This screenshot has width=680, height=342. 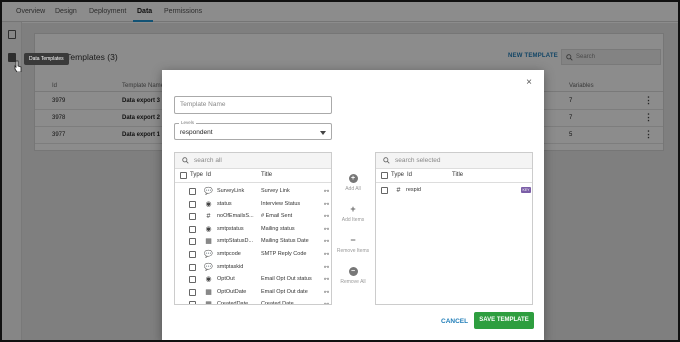 I want to click on list-item: # respid KEY, so click(x=454, y=190).